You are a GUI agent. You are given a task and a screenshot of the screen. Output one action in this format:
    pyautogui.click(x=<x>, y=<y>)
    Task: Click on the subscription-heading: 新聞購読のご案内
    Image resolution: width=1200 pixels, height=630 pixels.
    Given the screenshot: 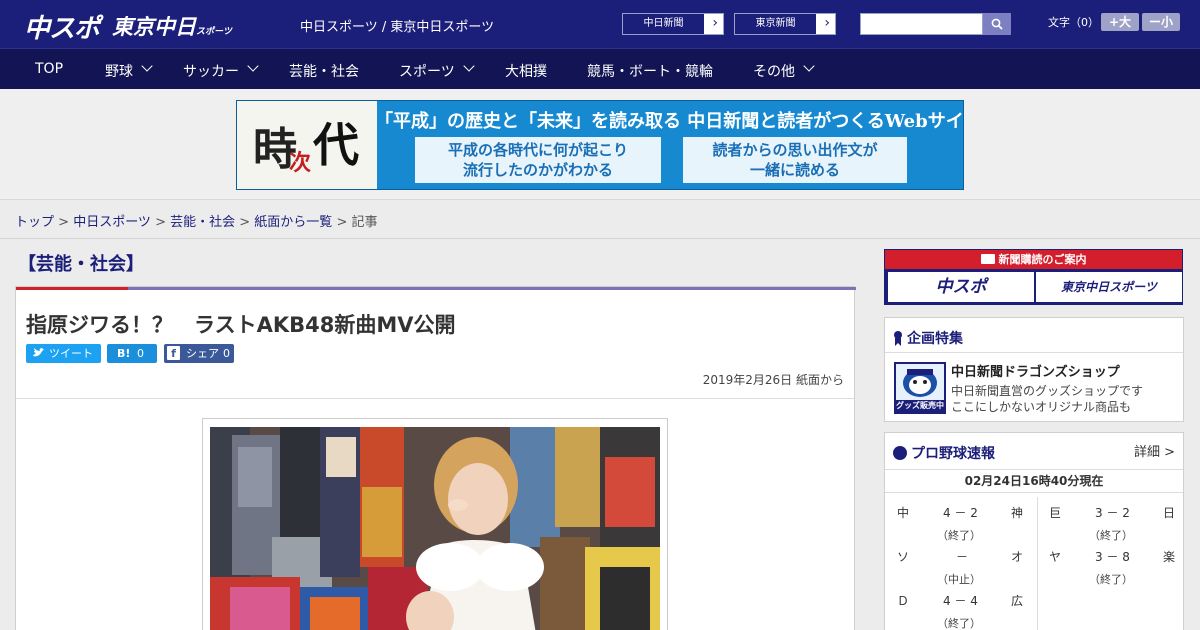 What is the action you would take?
    pyautogui.click(x=1033, y=259)
    